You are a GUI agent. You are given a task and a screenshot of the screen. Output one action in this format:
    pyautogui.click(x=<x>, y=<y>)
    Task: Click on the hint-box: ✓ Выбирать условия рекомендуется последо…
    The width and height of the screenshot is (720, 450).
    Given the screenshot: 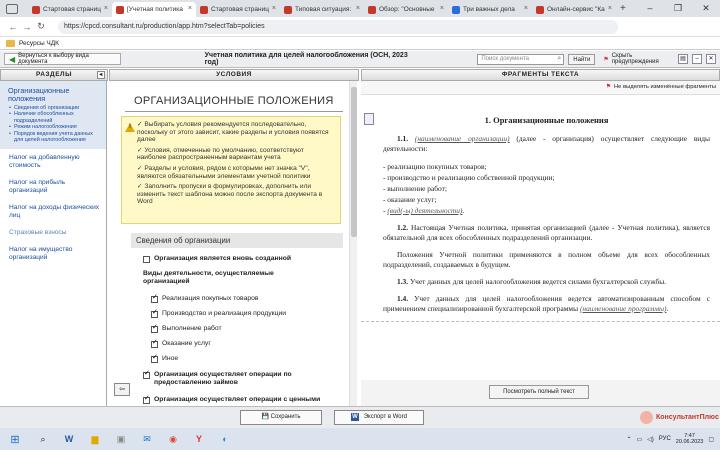 What is the action you would take?
    pyautogui.click(x=231, y=170)
    